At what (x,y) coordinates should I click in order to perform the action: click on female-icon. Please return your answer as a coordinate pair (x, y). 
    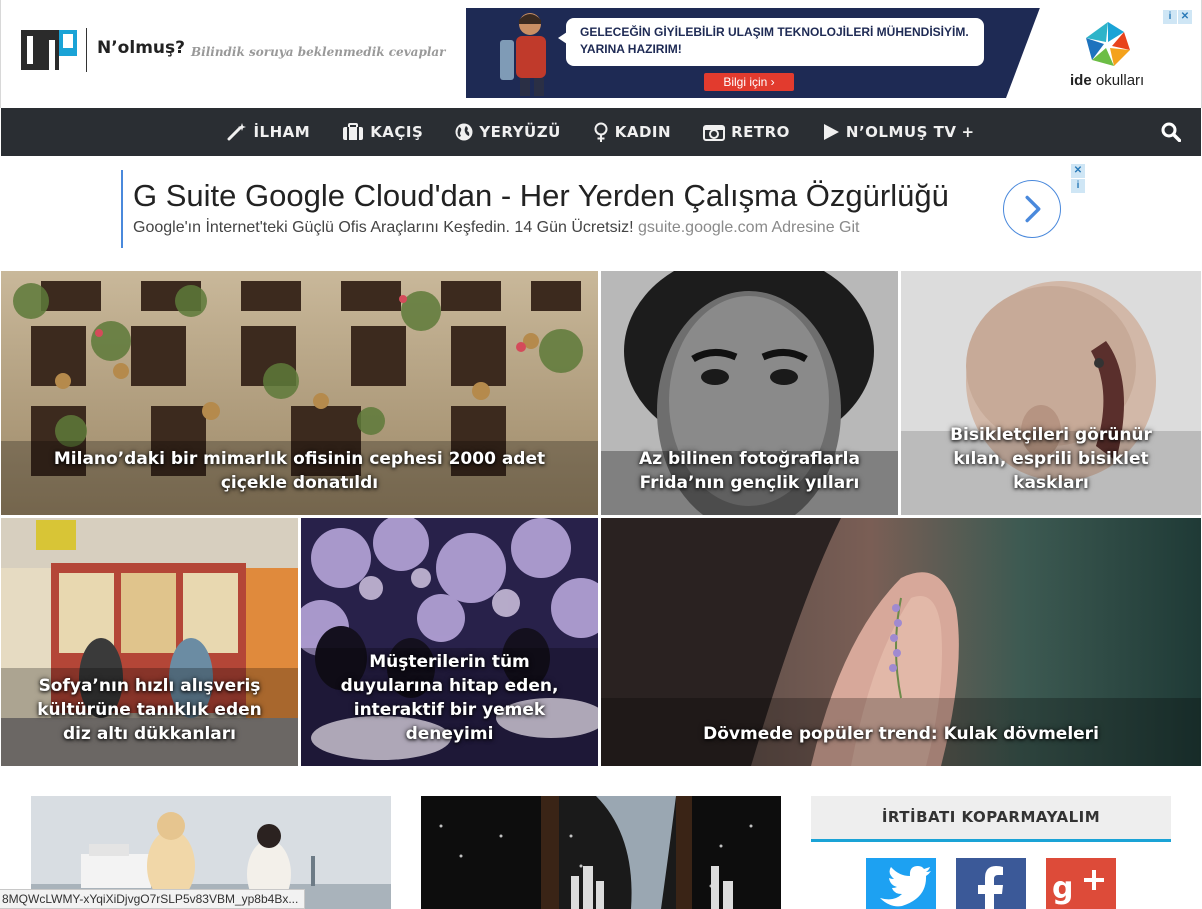
    Looking at the image, I should click on (601, 132).